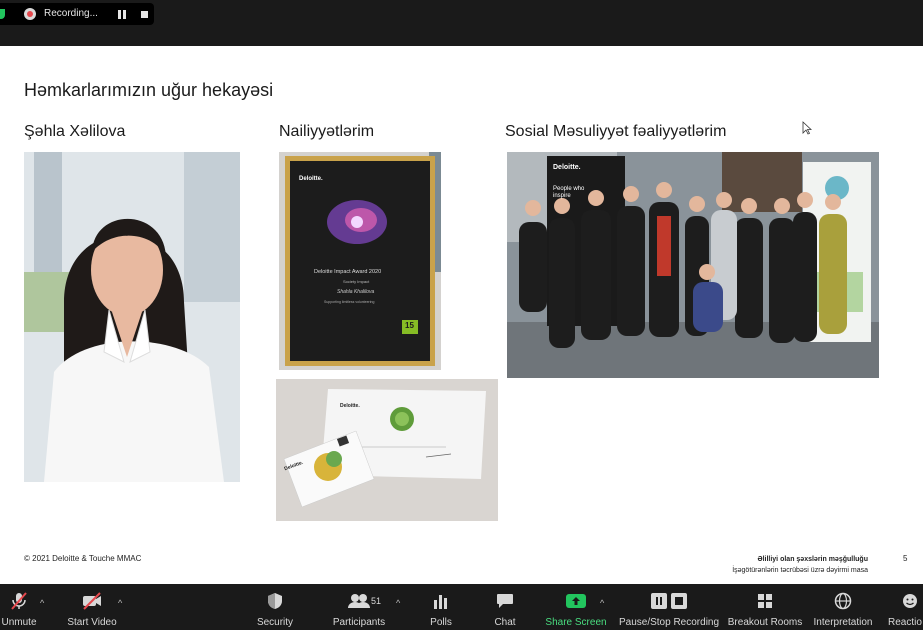 The height and width of the screenshot is (630, 923). What do you see at coordinates (144, 14) in the screenshot?
I see `stop-recording-button` at bounding box center [144, 14].